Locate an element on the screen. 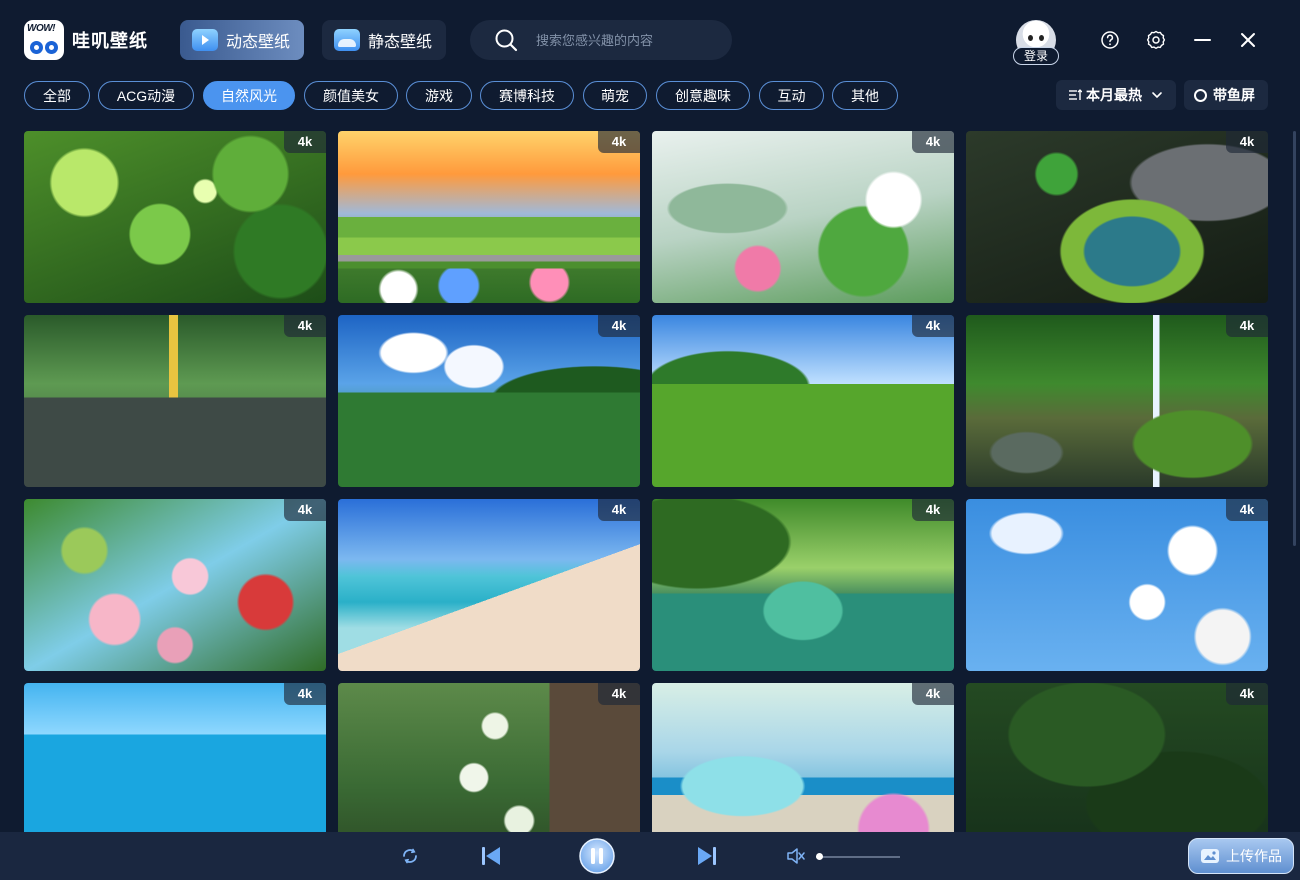  next-icon is located at coordinates (707, 856).